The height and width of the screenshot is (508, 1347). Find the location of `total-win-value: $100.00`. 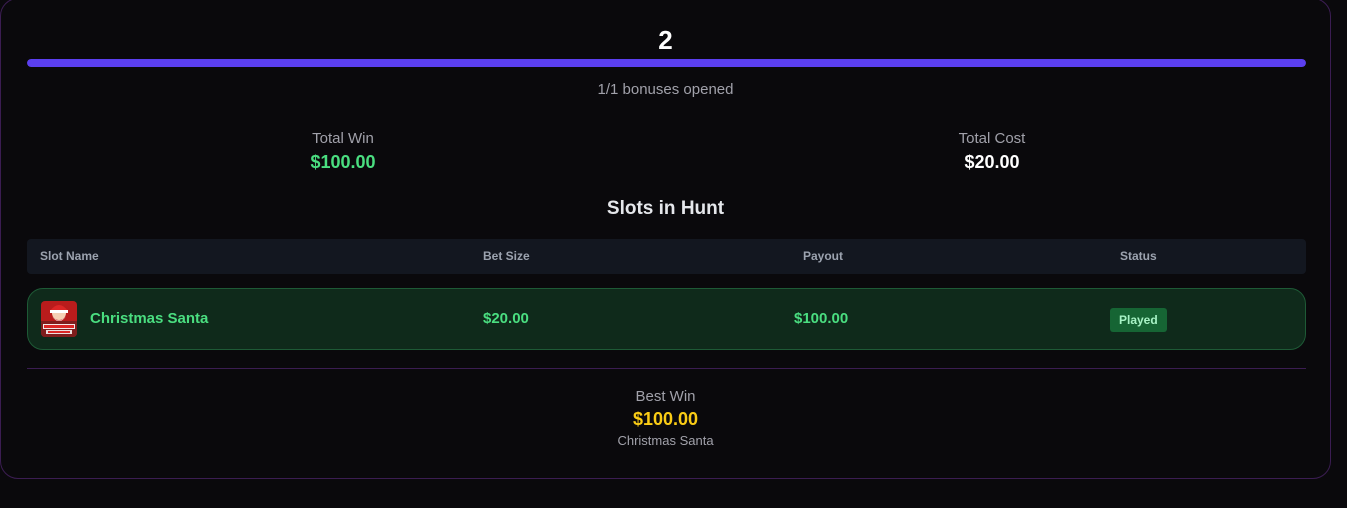

total-win-value: $100.00 is located at coordinates (343, 162).